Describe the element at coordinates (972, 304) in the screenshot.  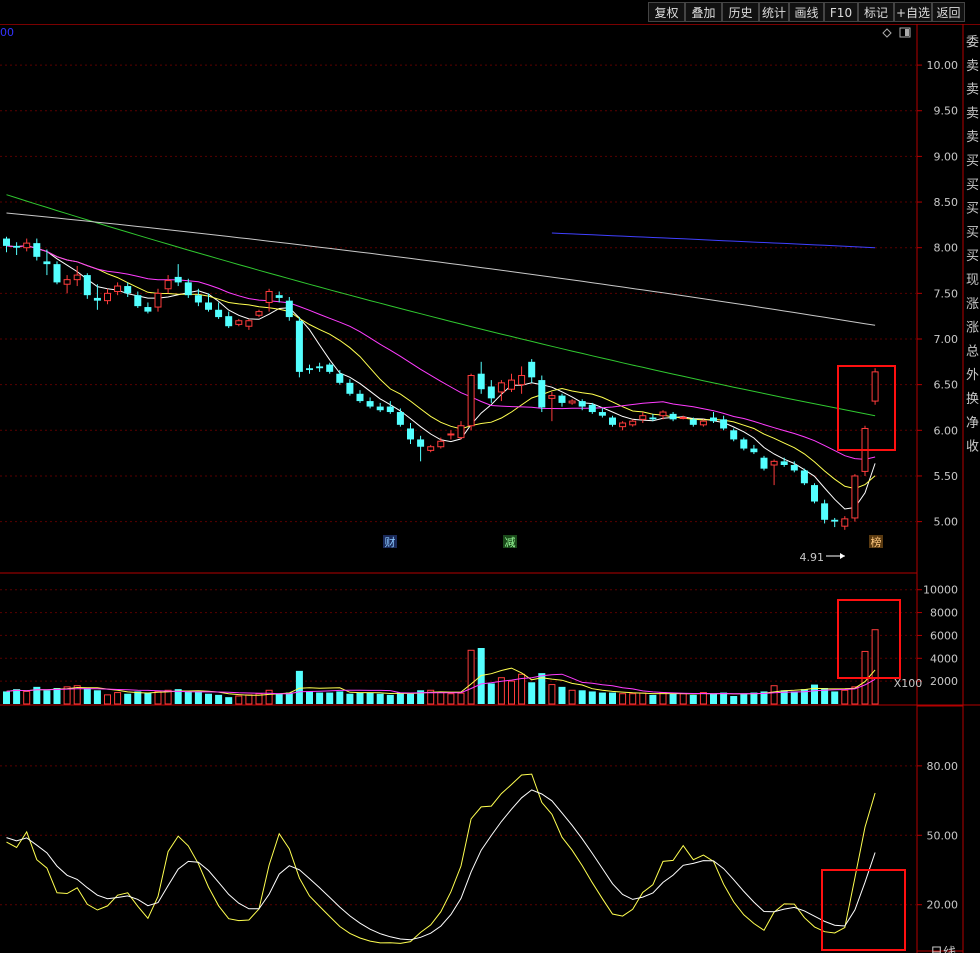
I see `right-panel-char: 涨` at that location.